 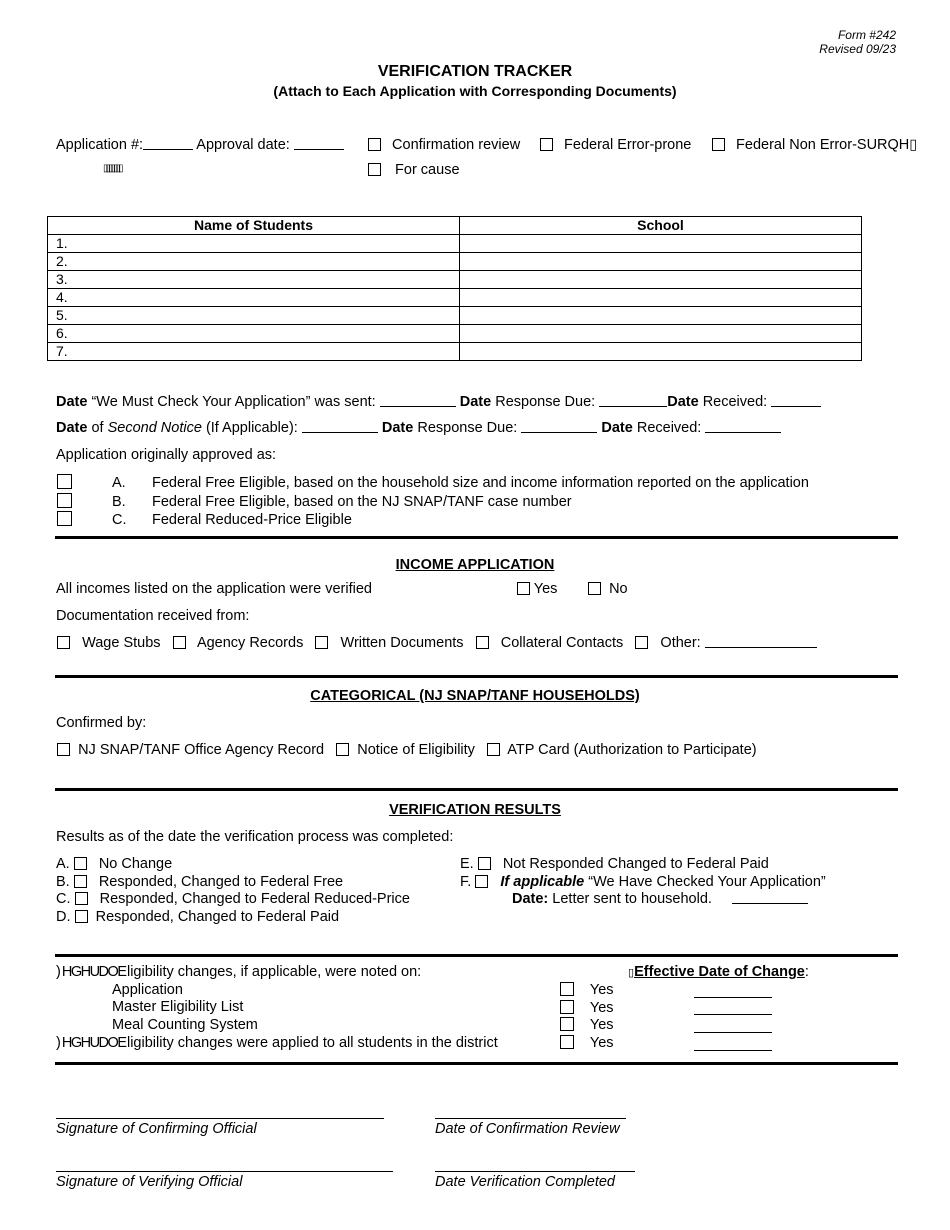 I want to click on option-text: Not Responded Changed to Federal Paid, so click(x=635, y=864).